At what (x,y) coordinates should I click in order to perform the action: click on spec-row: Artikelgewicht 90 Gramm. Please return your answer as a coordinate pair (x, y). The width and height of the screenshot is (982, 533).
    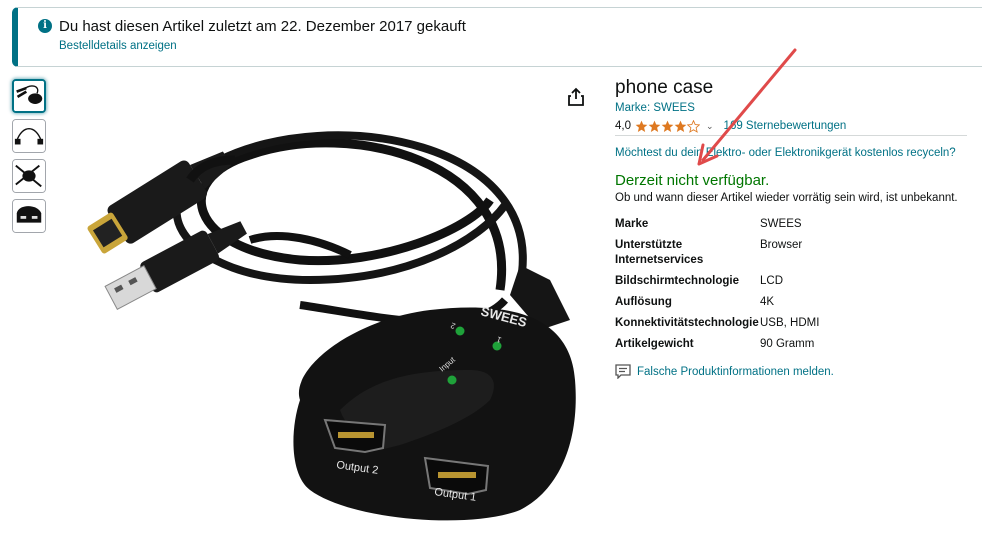
    Looking at the image, I should click on (717, 344).